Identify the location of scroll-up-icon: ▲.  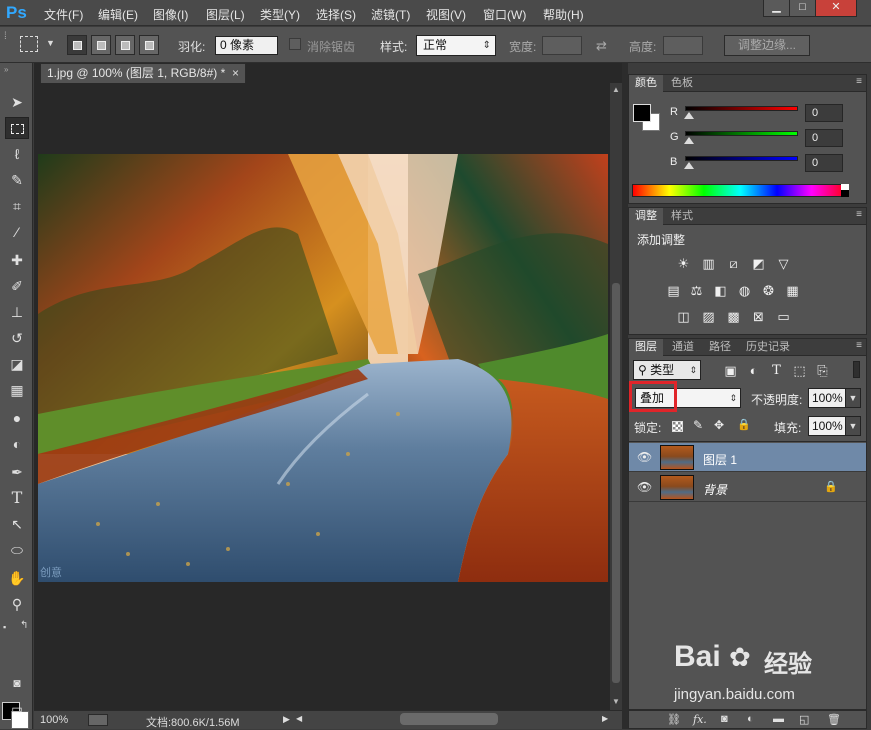
(616, 89).